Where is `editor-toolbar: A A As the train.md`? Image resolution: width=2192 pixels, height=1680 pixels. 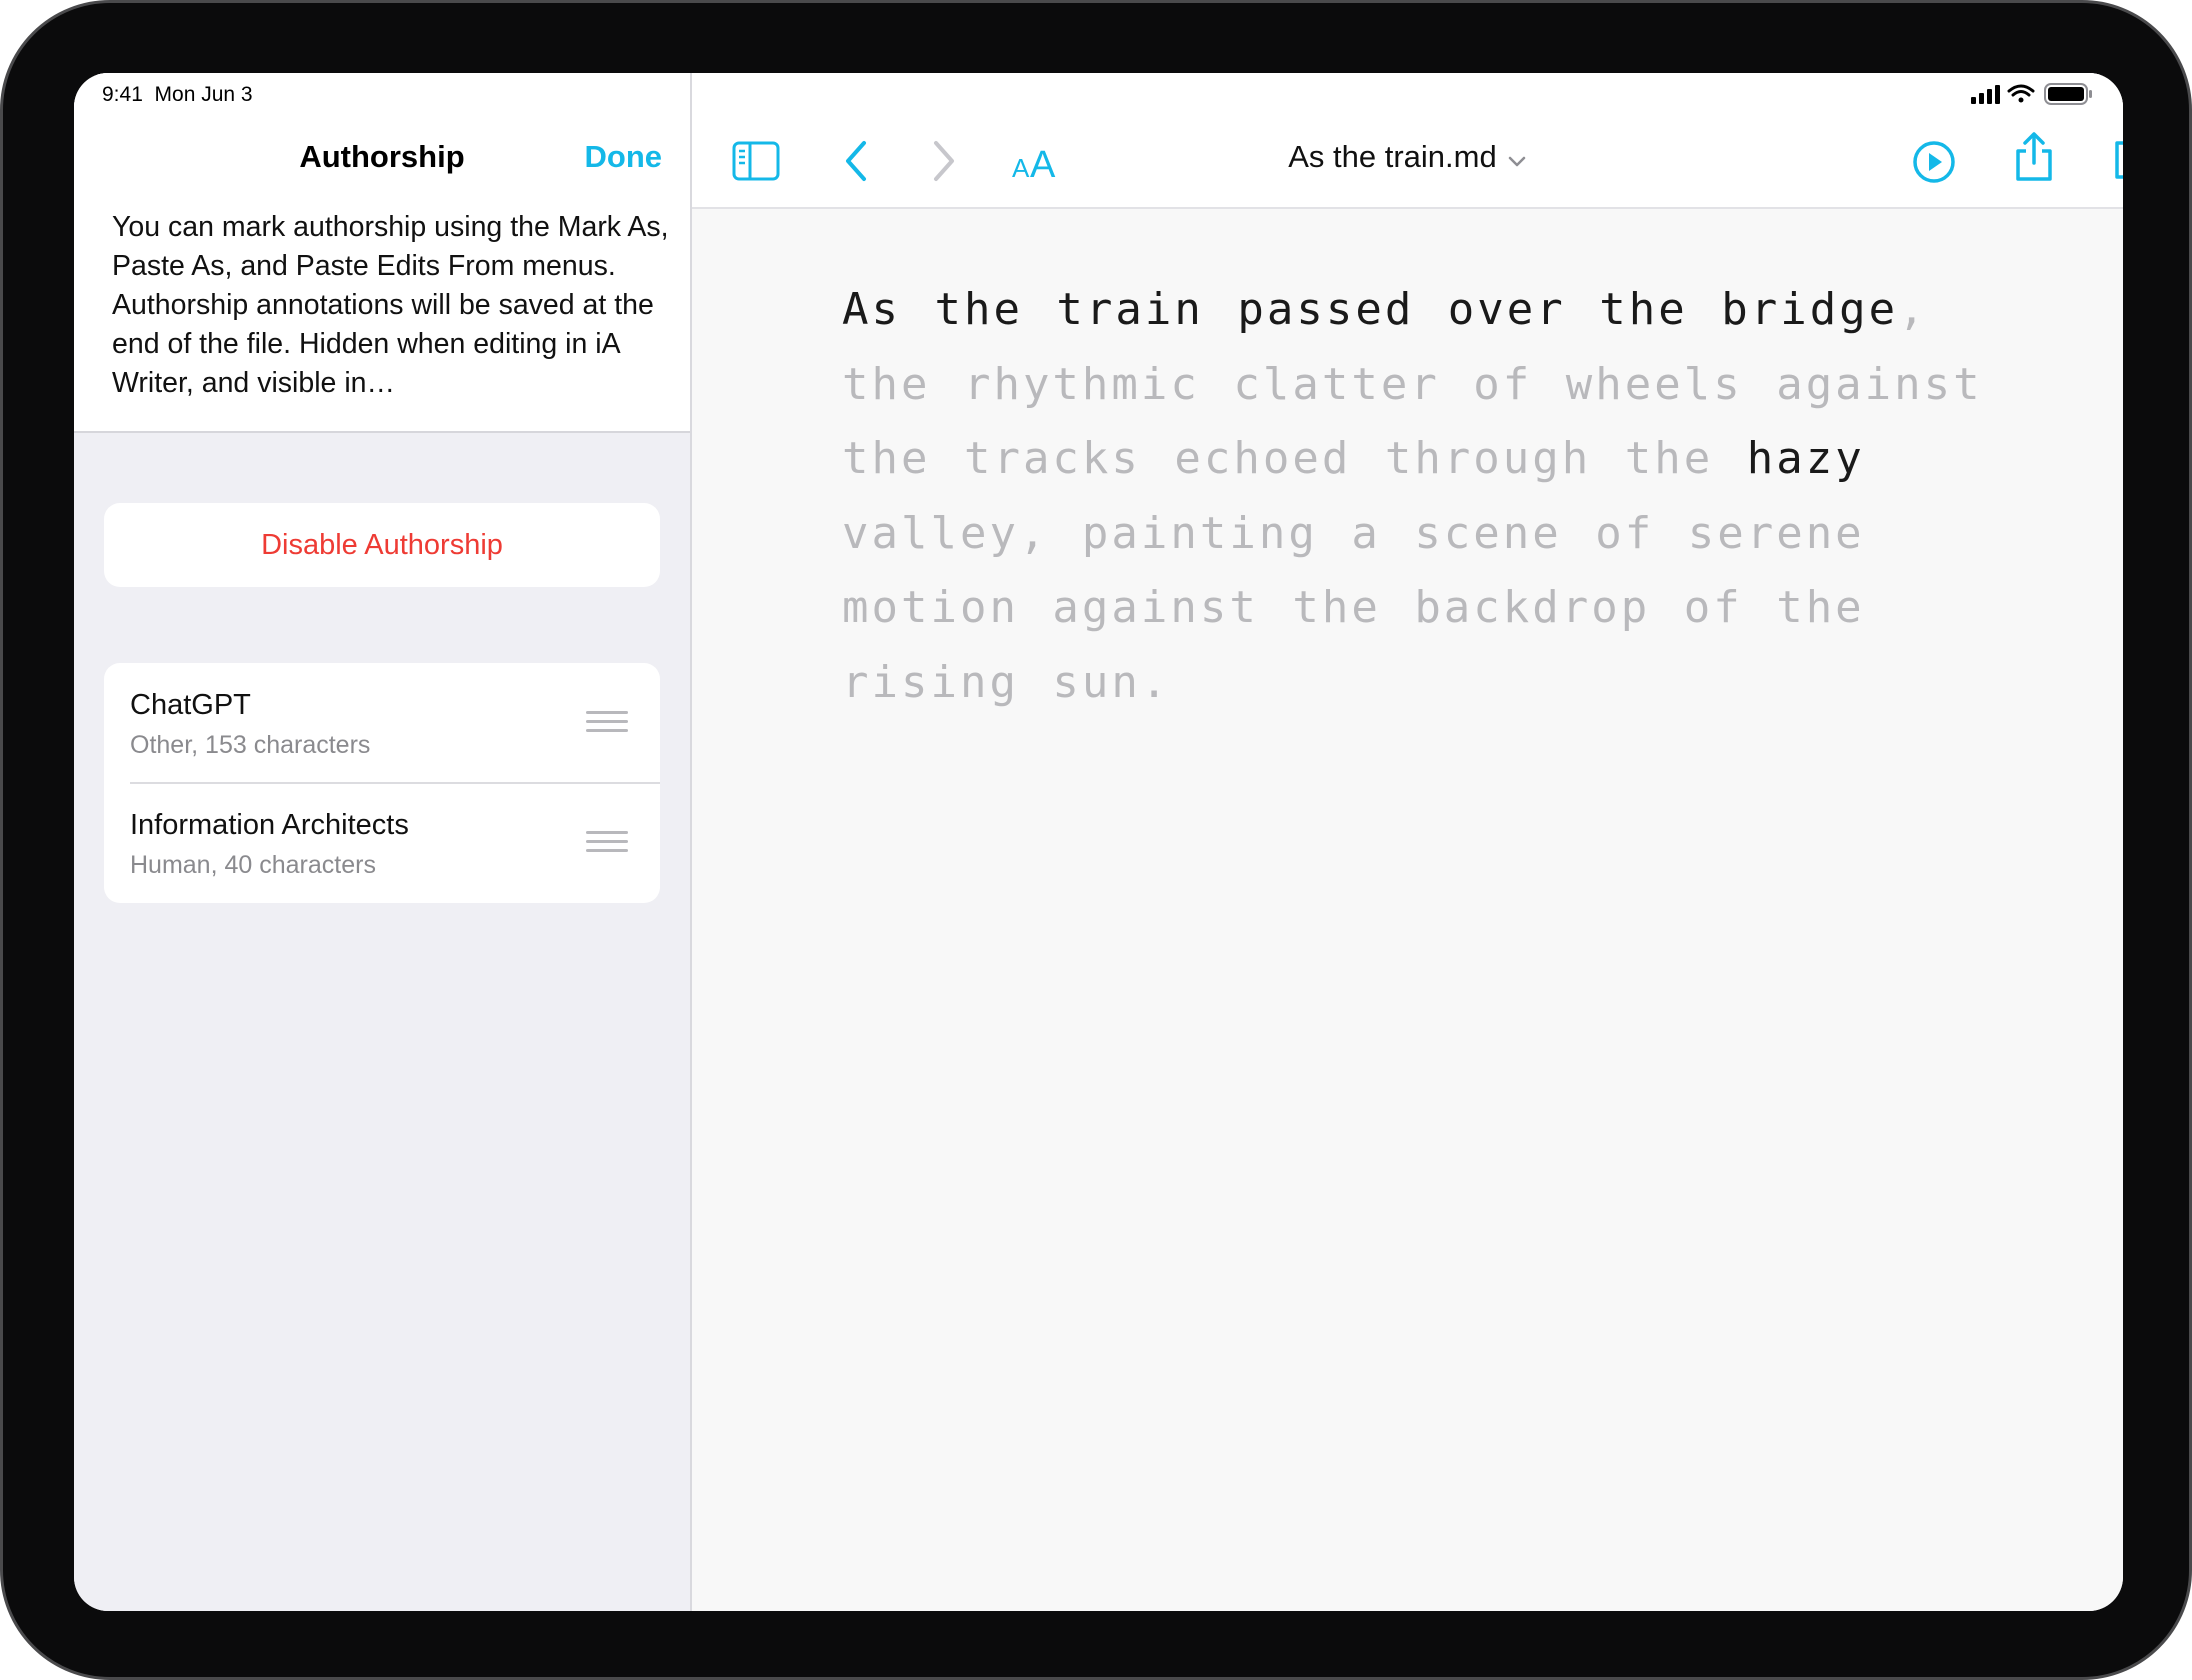 editor-toolbar: A A As the train.md is located at coordinates (1407, 141).